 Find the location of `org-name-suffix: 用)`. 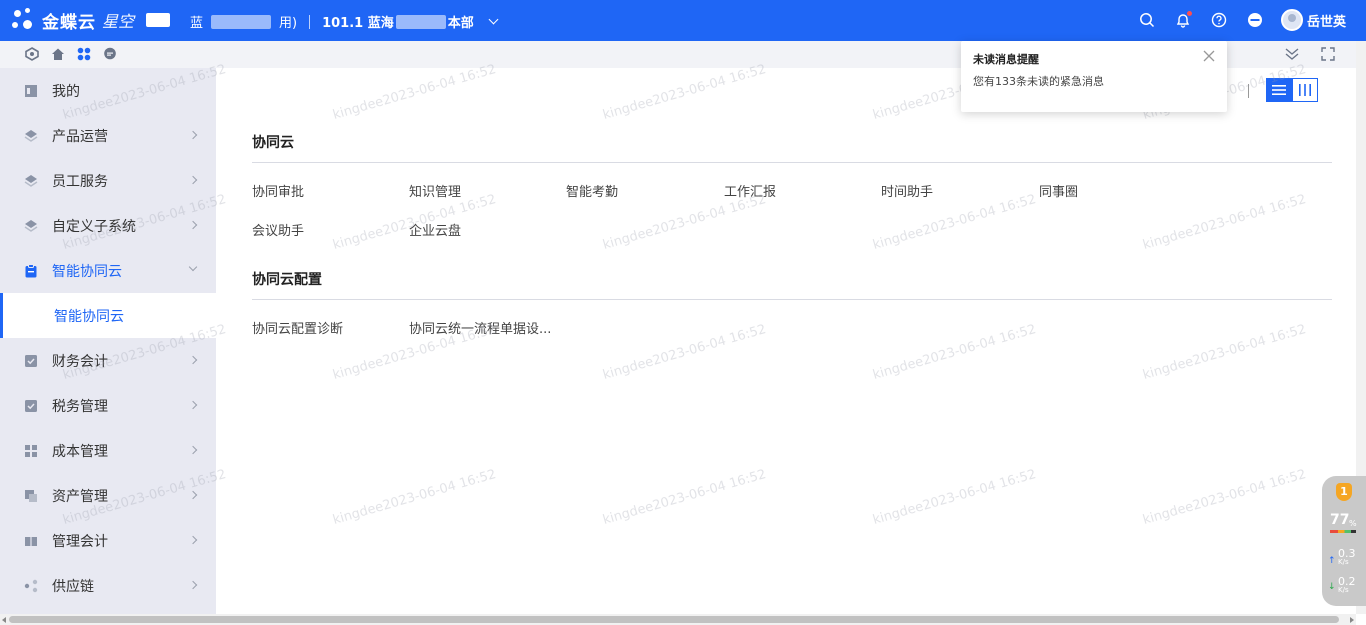

org-name-suffix: 用) is located at coordinates (288, 23).